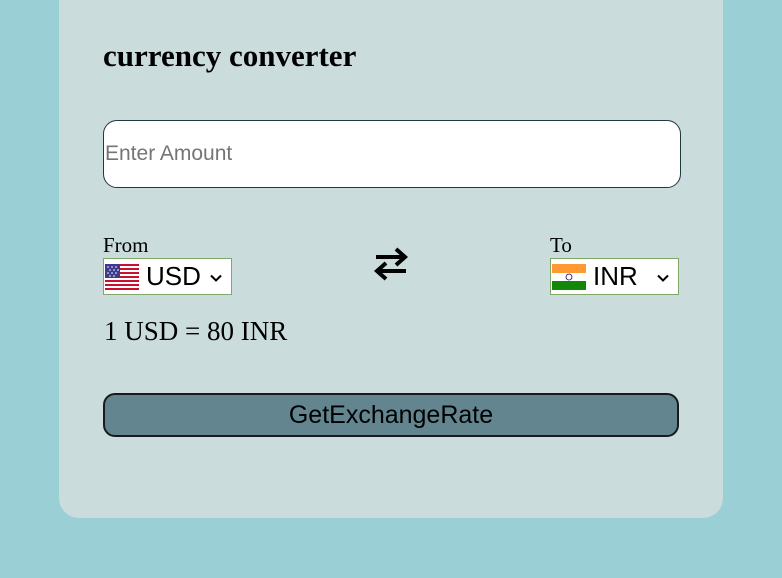 The height and width of the screenshot is (578, 782). I want to click on amount-input, so click(392, 154).